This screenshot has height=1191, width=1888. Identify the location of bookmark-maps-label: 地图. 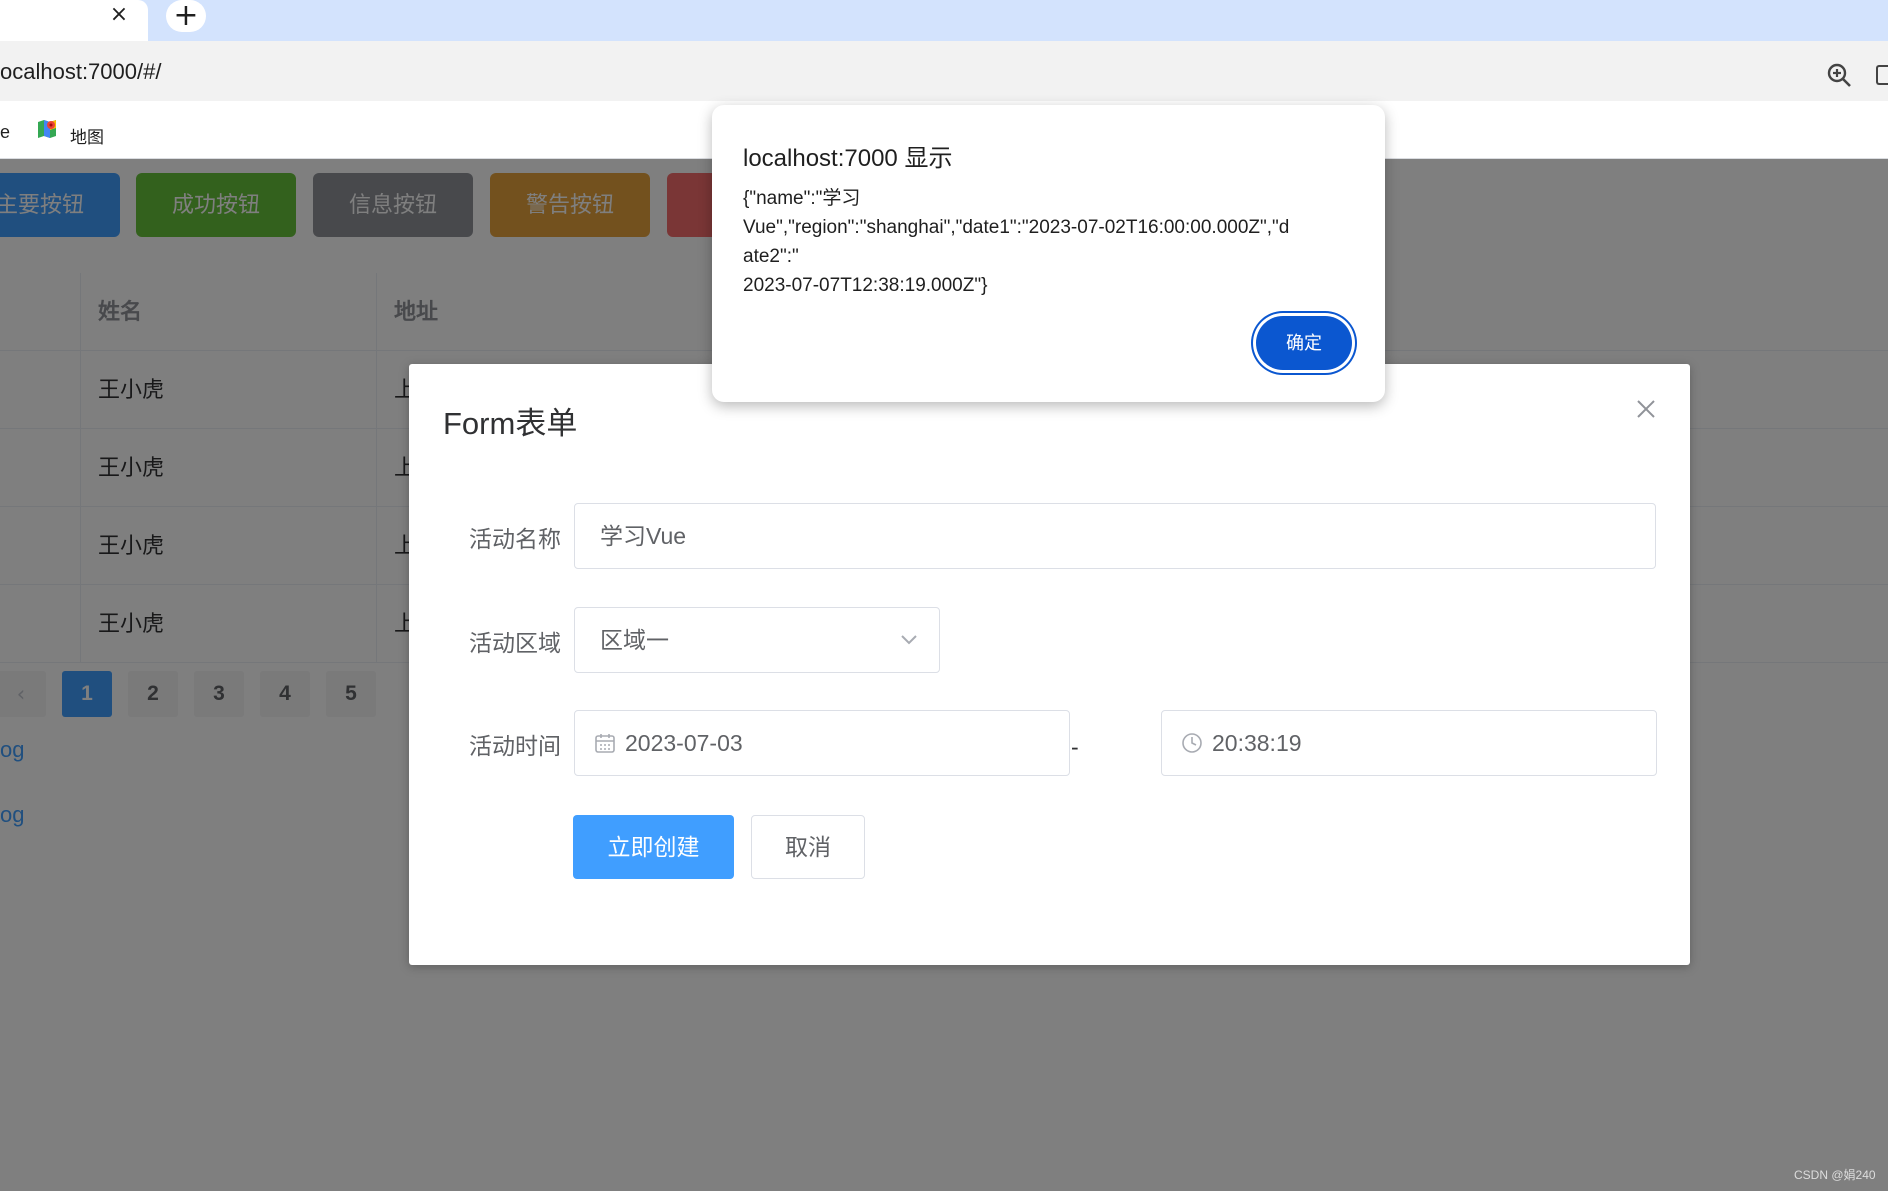
(87, 135).